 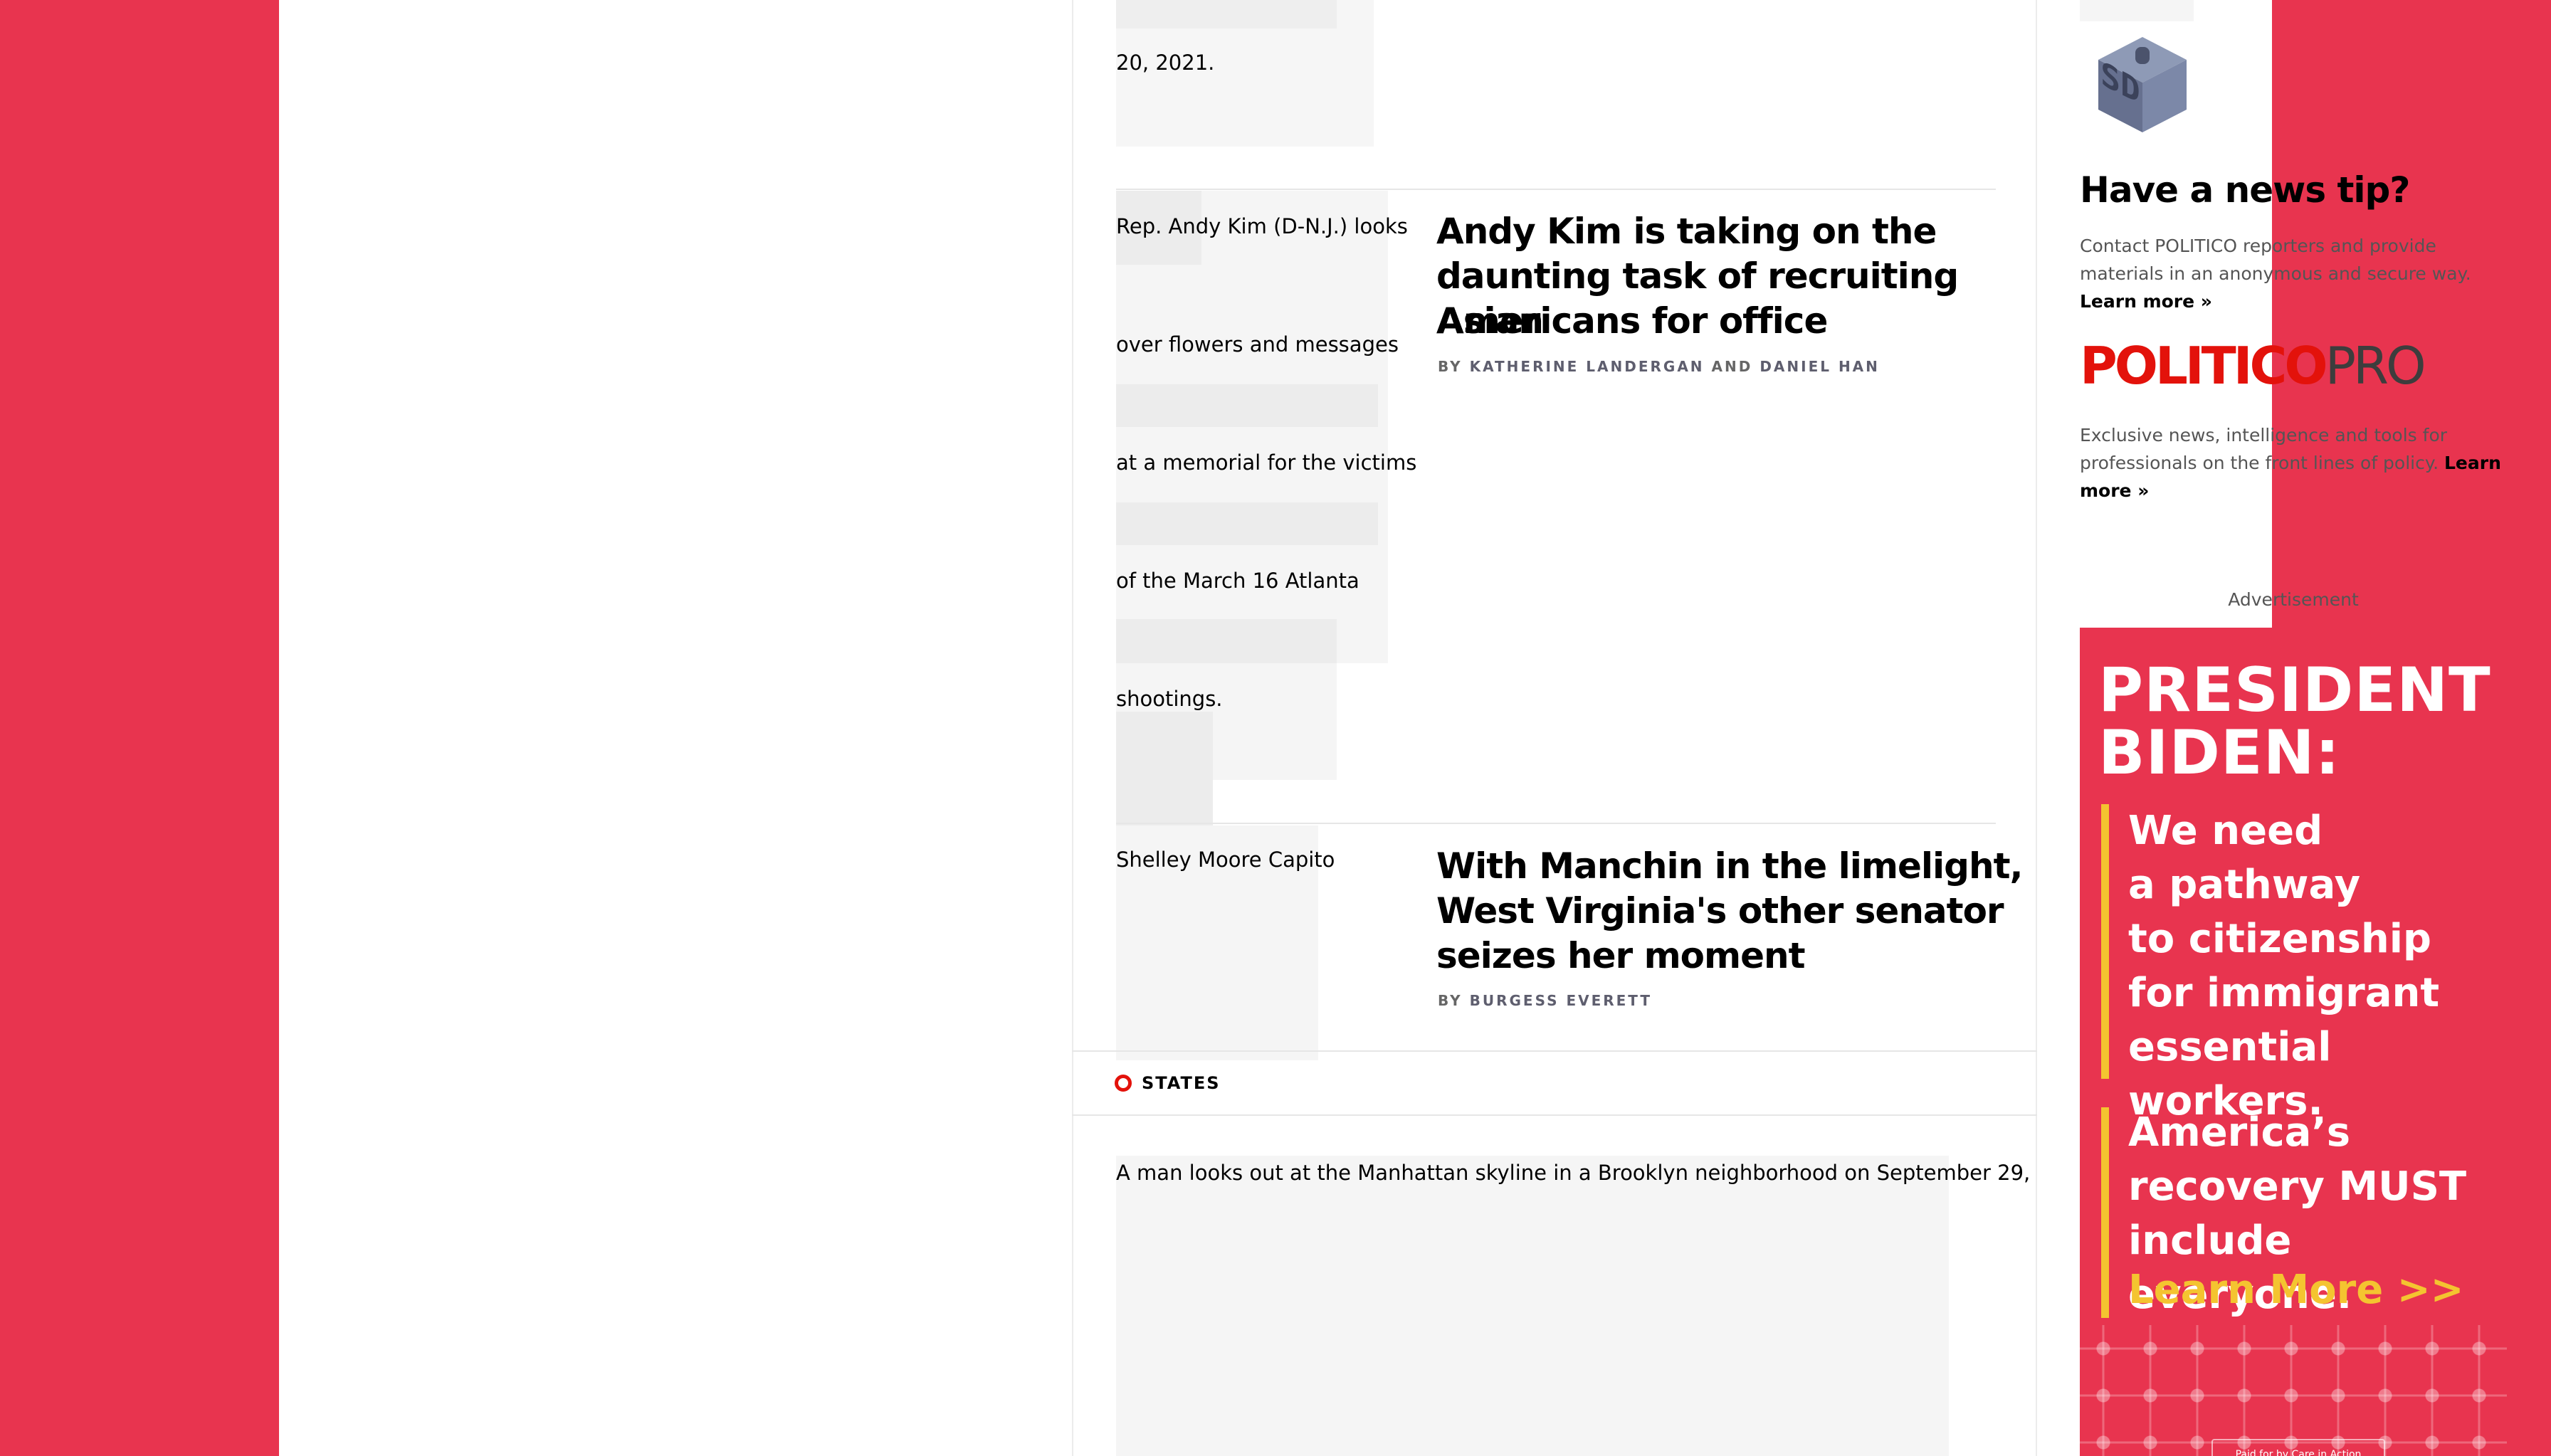 I want to click on rail-top-stub, so click(x=2137, y=10).